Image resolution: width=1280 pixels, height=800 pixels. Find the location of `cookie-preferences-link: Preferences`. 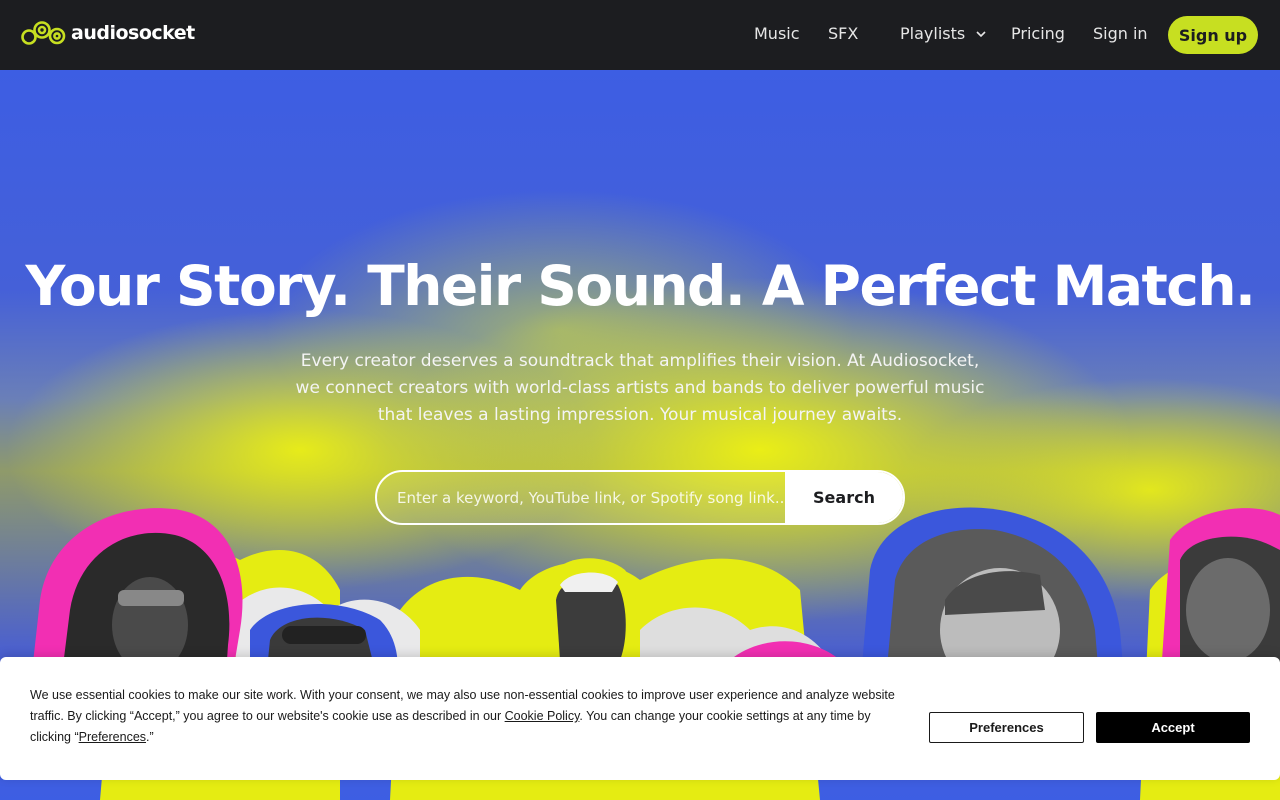

cookie-preferences-link: Preferences is located at coordinates (112, 737).